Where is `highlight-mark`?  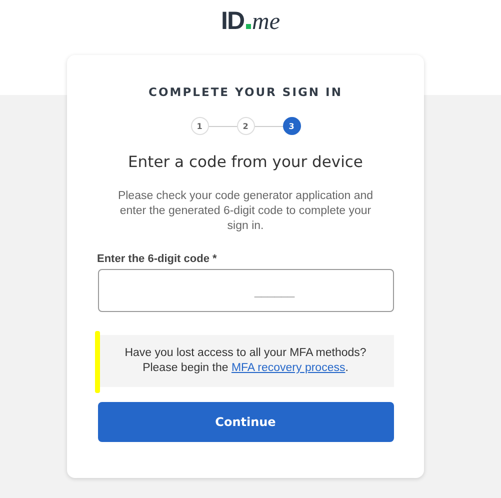 highlight-mark is located at coordinates (97, 362).